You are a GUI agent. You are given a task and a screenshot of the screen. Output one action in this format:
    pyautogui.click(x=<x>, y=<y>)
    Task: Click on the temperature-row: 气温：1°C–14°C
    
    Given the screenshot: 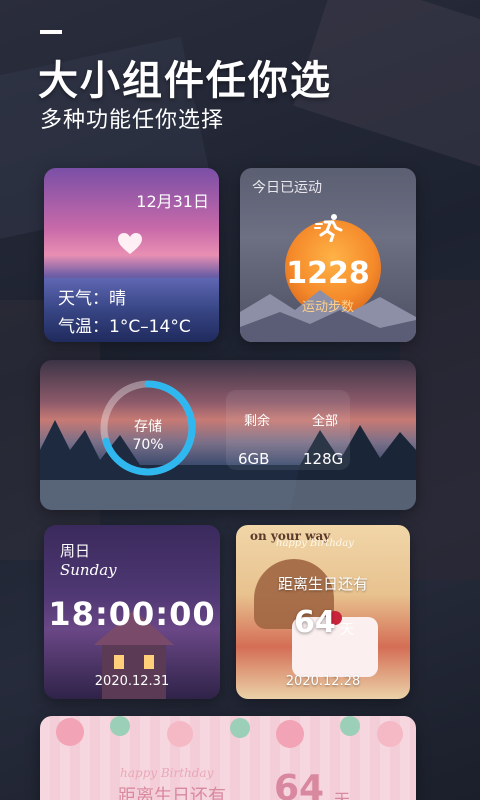 What is the action you would take?
    pyautogui.click(x=124, y=324)
    